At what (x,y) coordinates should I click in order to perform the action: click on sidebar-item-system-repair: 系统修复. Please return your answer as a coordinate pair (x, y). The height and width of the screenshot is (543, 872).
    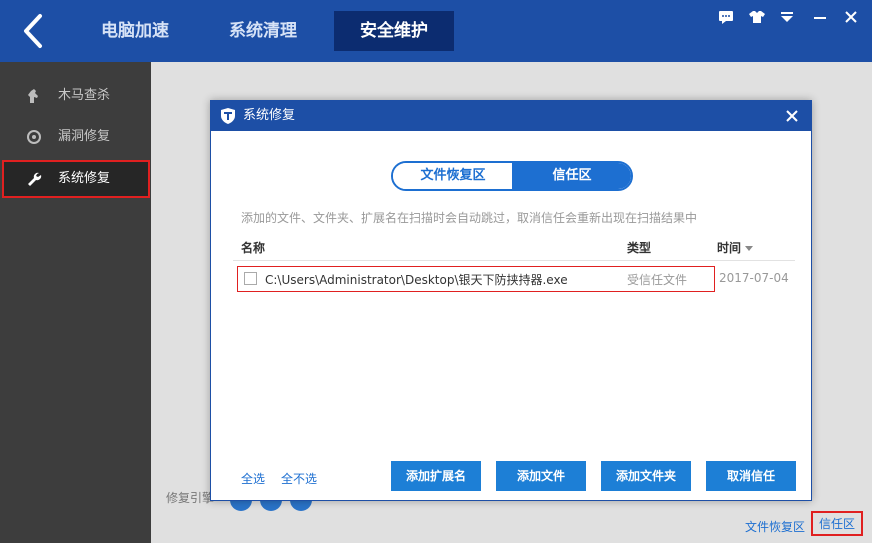
    Looking at the image, I should click on (76, 179).